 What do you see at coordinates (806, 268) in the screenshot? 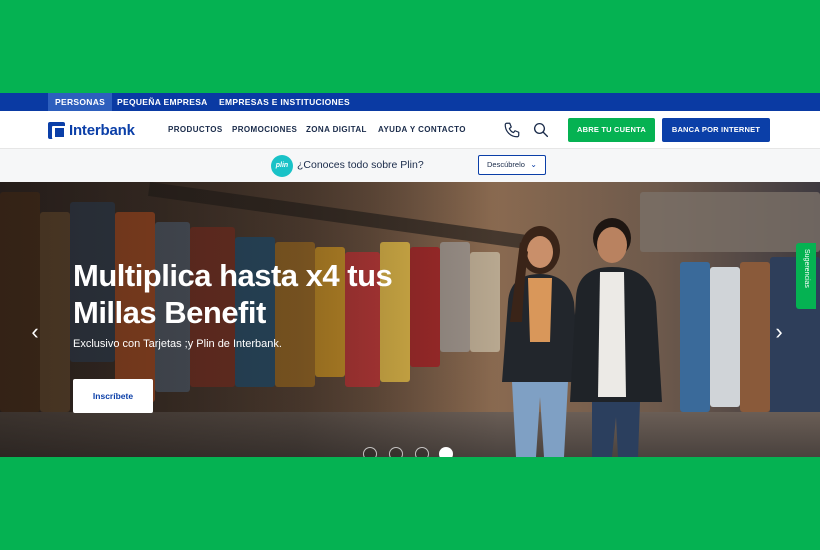
I see `feedback-label: Sugerencias` at bounding box center [806, 268].